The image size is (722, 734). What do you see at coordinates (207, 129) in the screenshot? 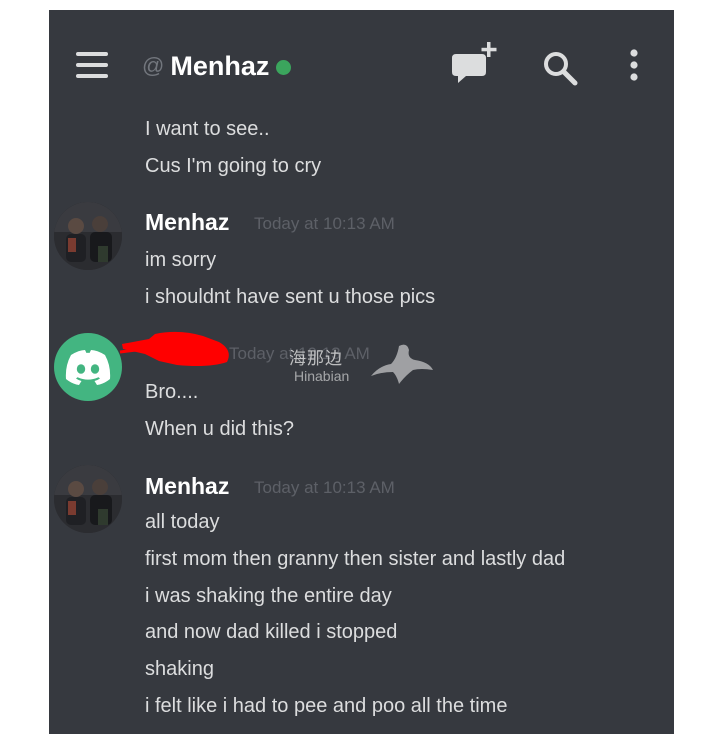
I see `message-line: I want to see..` at bounding box center [207, 129].